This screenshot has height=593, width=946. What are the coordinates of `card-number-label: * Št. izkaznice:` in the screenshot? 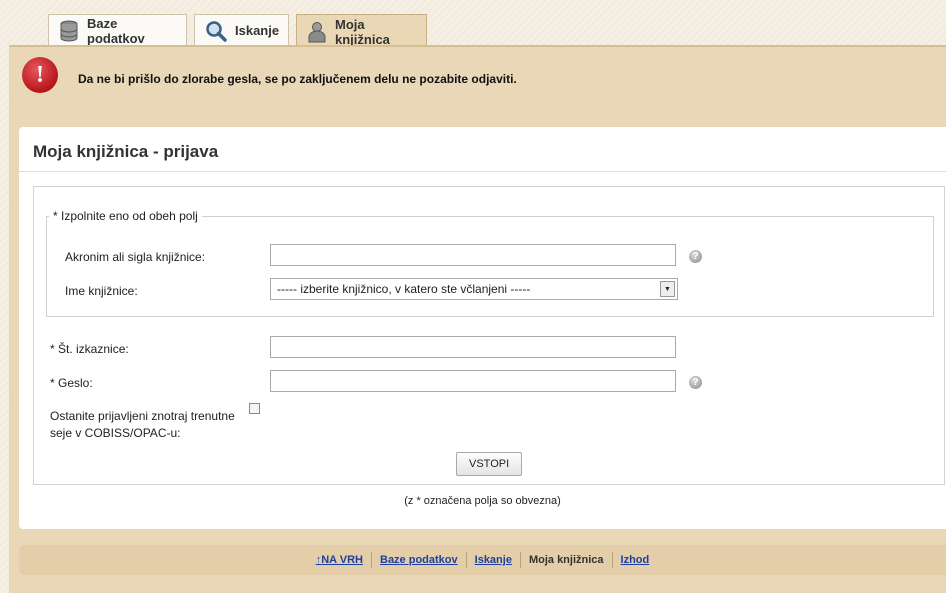 It's located at (89, 349).